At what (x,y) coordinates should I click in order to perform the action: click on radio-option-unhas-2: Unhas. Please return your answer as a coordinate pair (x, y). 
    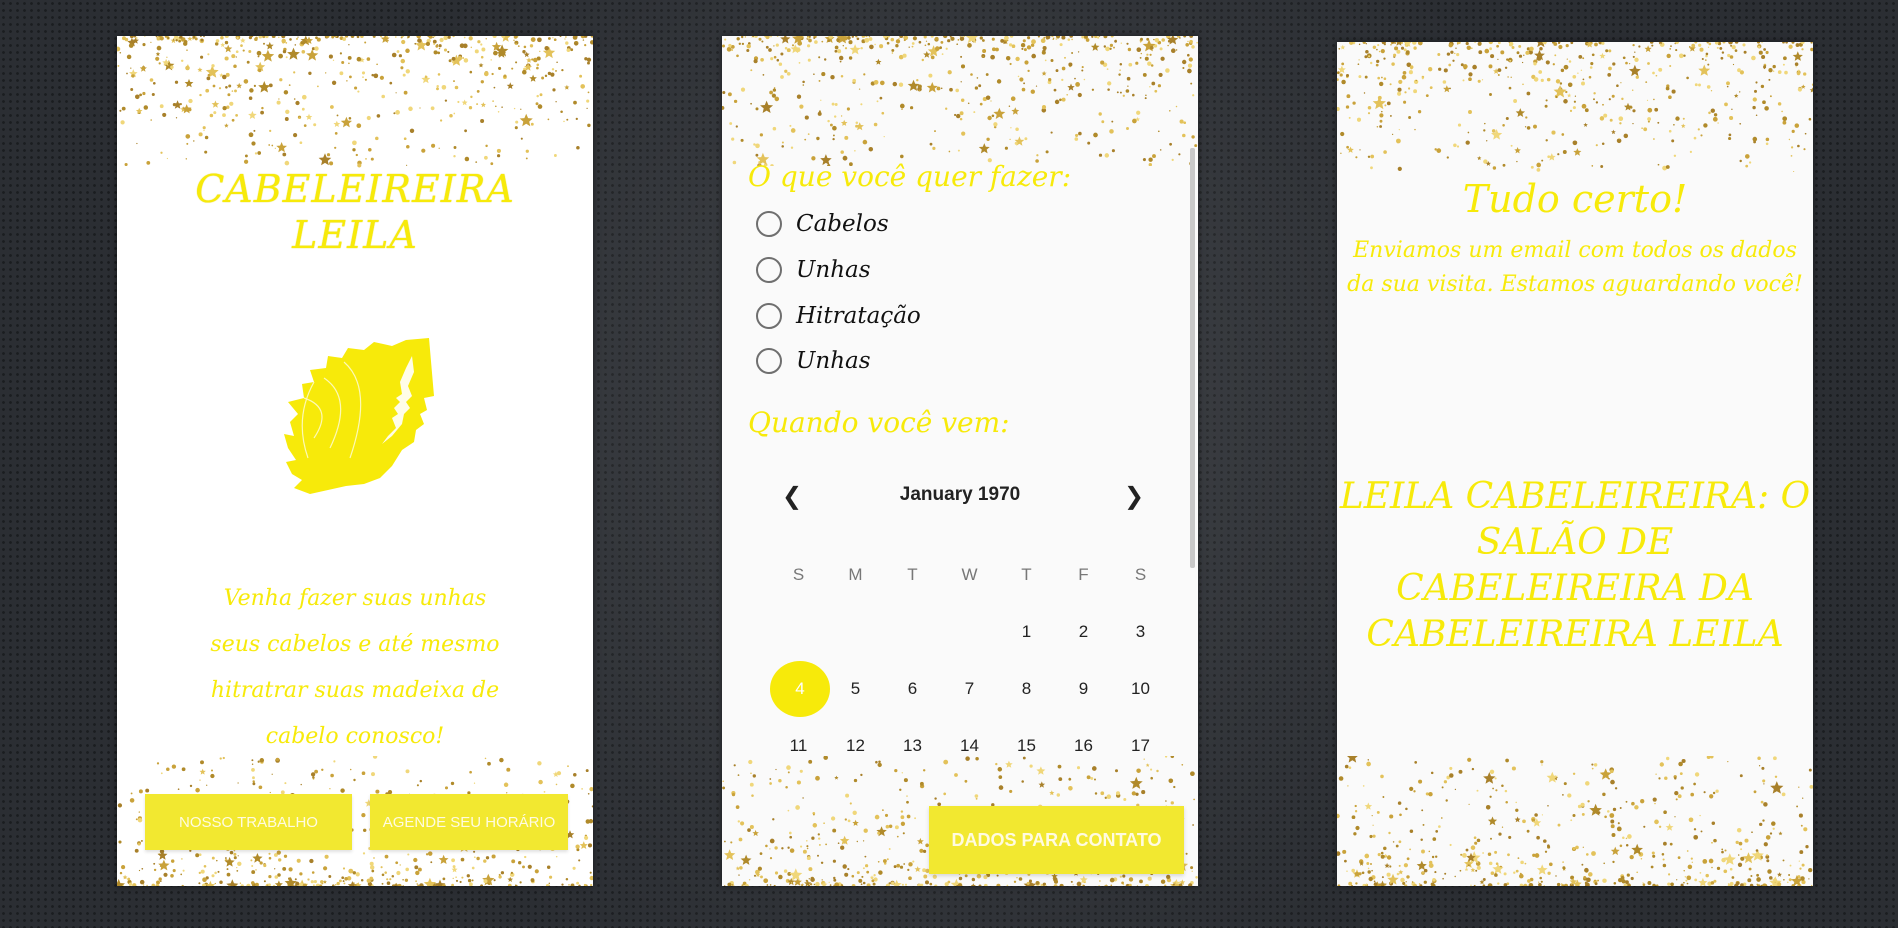
    Looking at the image, I should click on (813, 361).